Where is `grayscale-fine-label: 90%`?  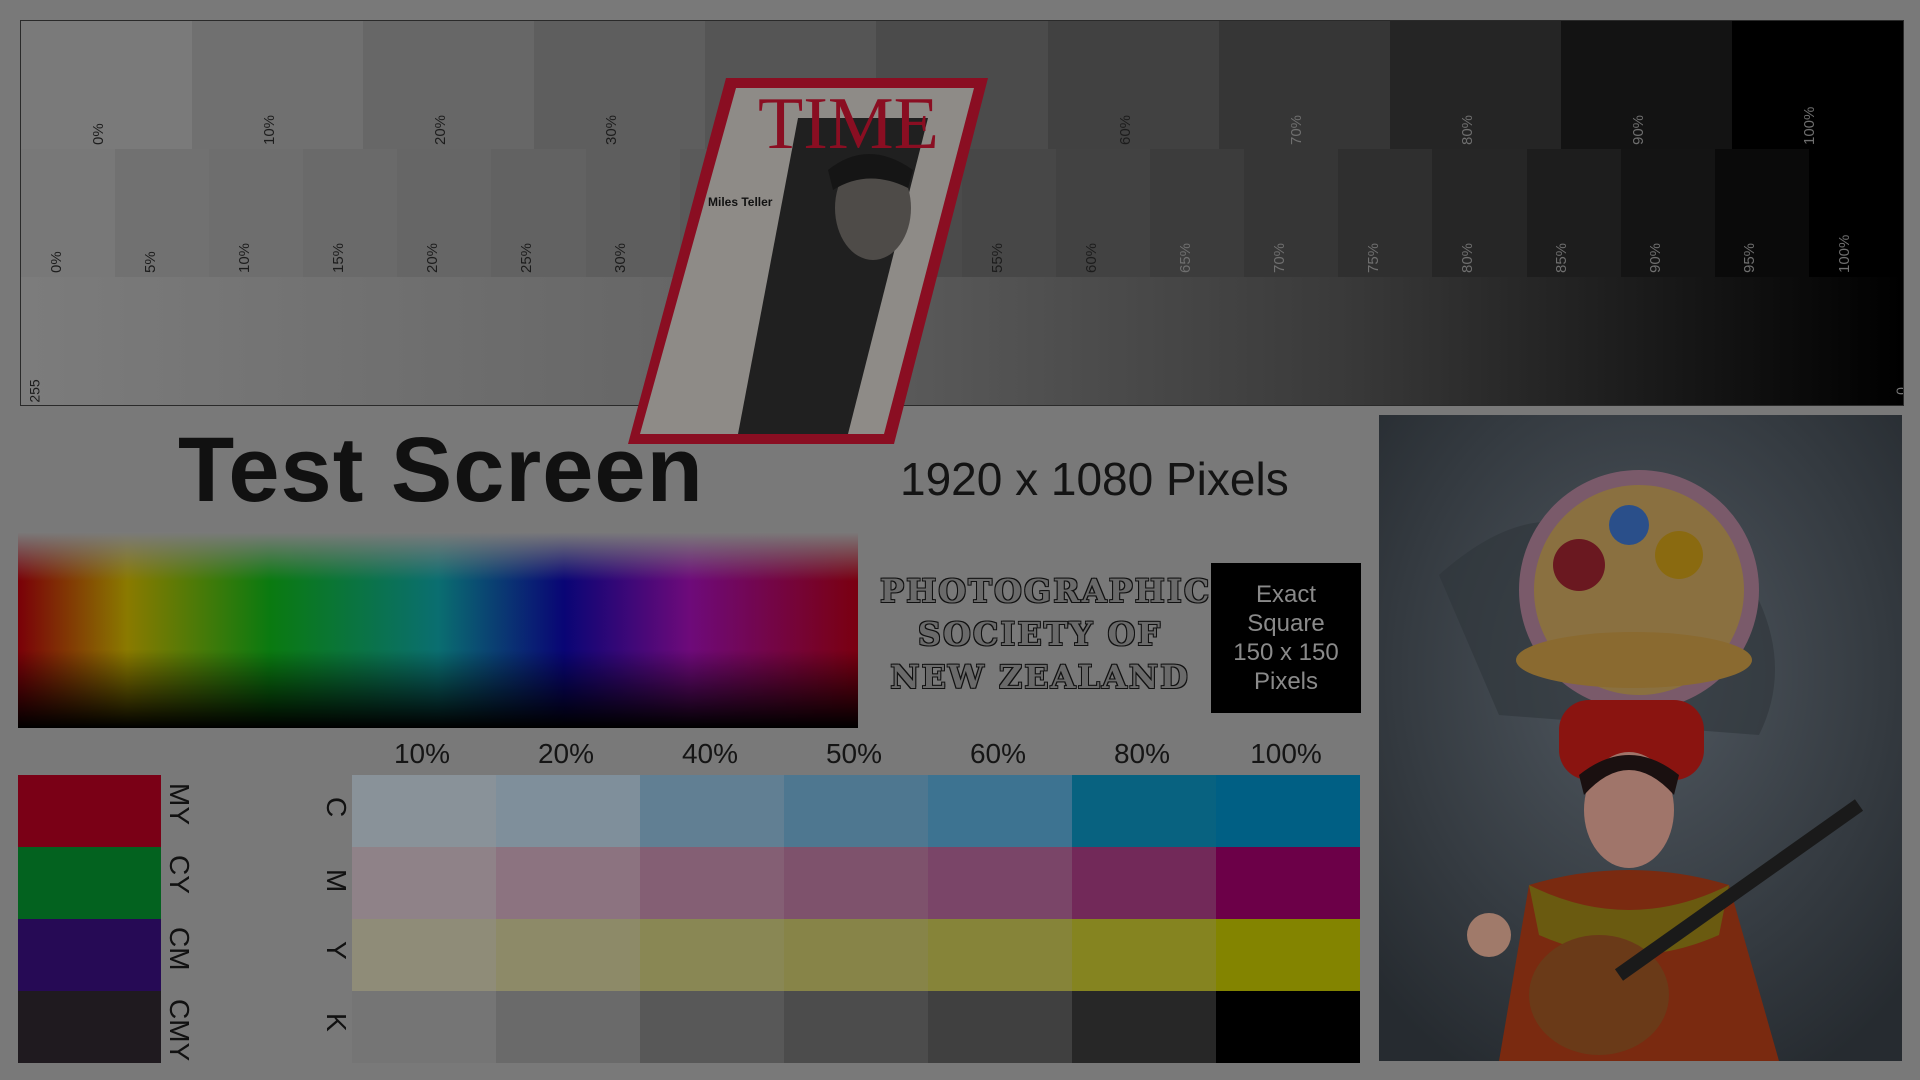
grayscale-fine-label: 90% is located at coordinates (1656, 257).